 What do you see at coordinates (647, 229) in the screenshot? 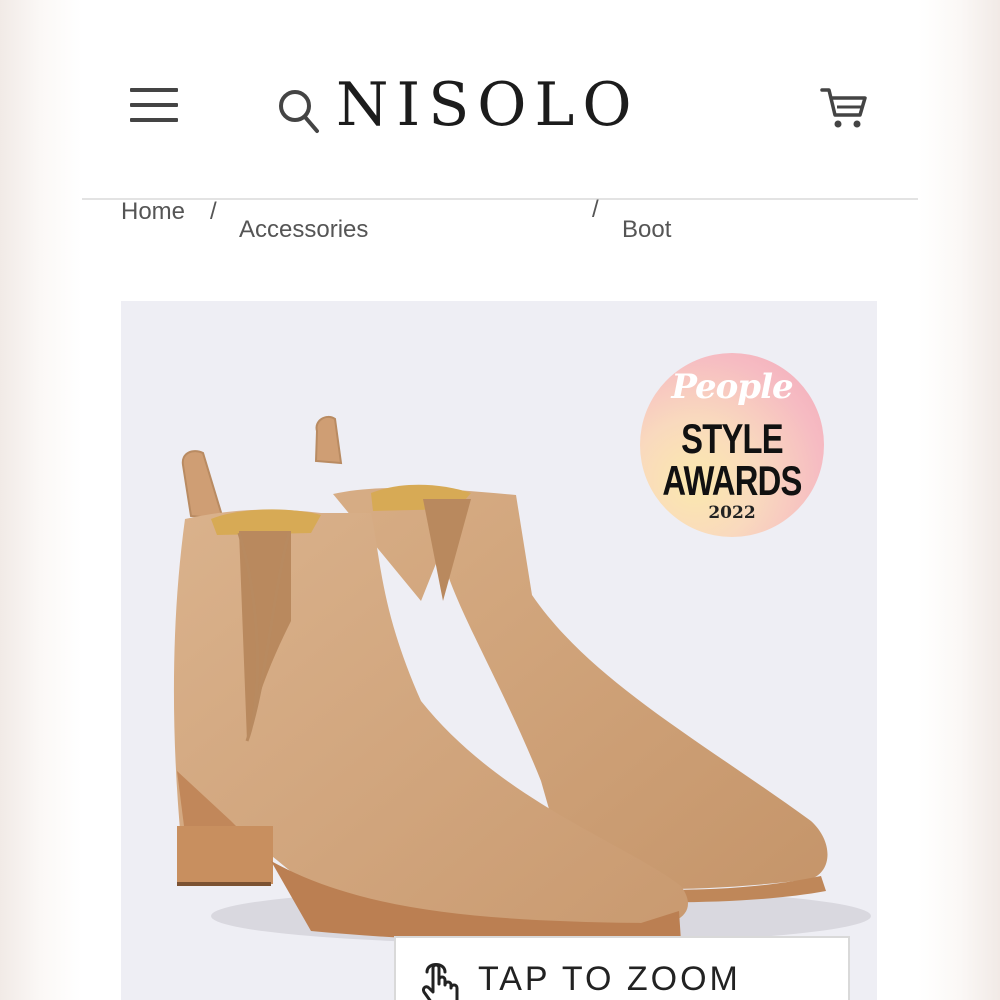
I see `breadcrumb-product: Boot` at bounding box center [647, 229].